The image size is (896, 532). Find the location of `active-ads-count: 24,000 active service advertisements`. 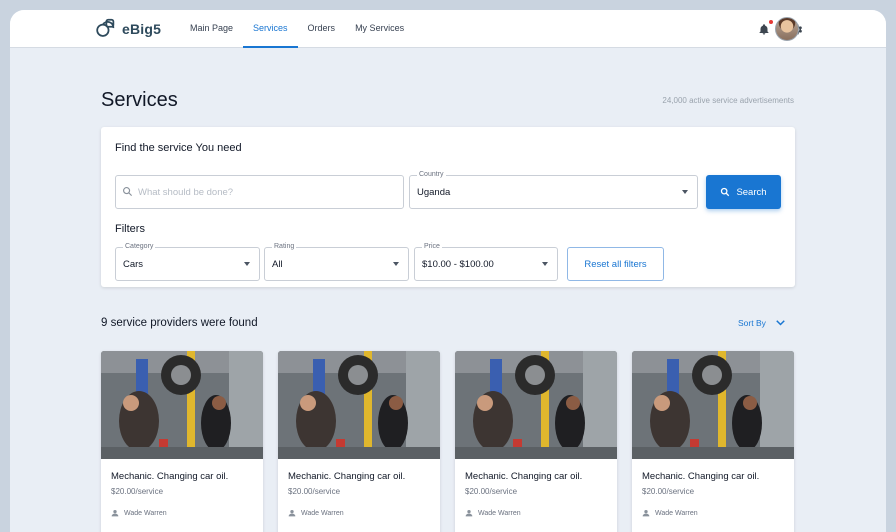

active-ads-count: 24,000 active service advertisements is located at coordinates (728, 100).